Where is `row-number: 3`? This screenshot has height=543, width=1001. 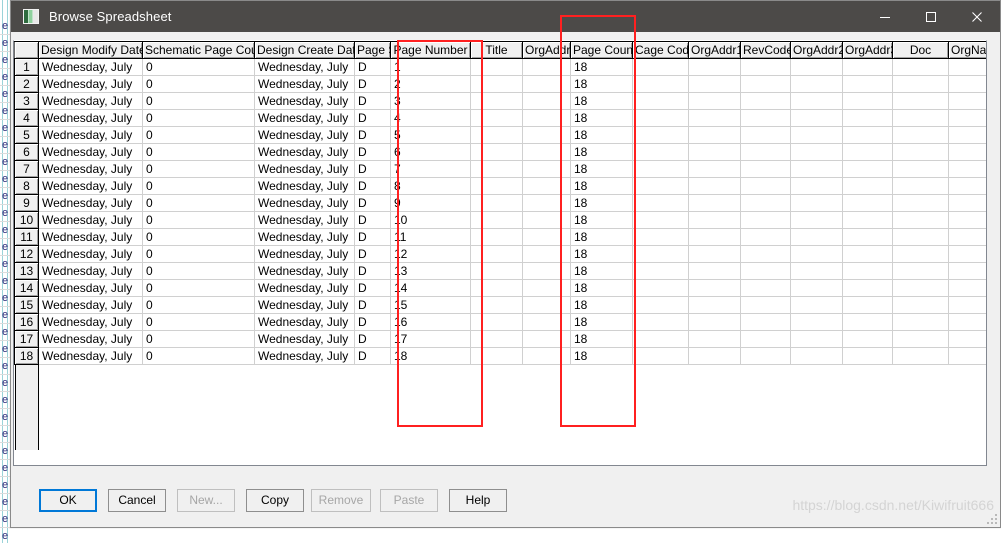 row-number: 3 is located at coordinates (26, 101).